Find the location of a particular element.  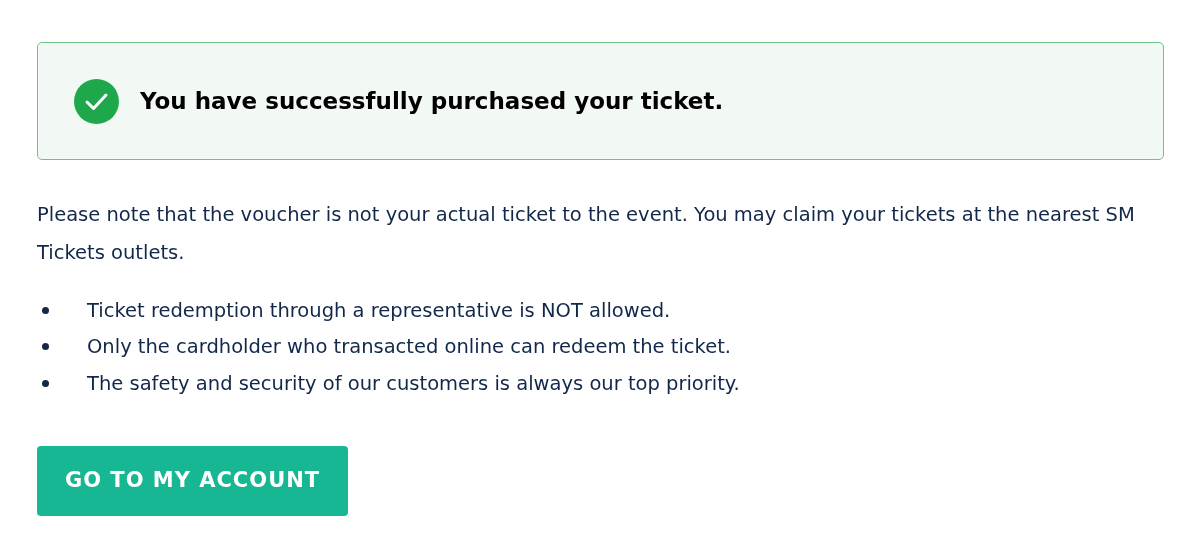

bullet-text: Ticket redemption through a representative is NOT allowed. is located at coordinates (379, 310).